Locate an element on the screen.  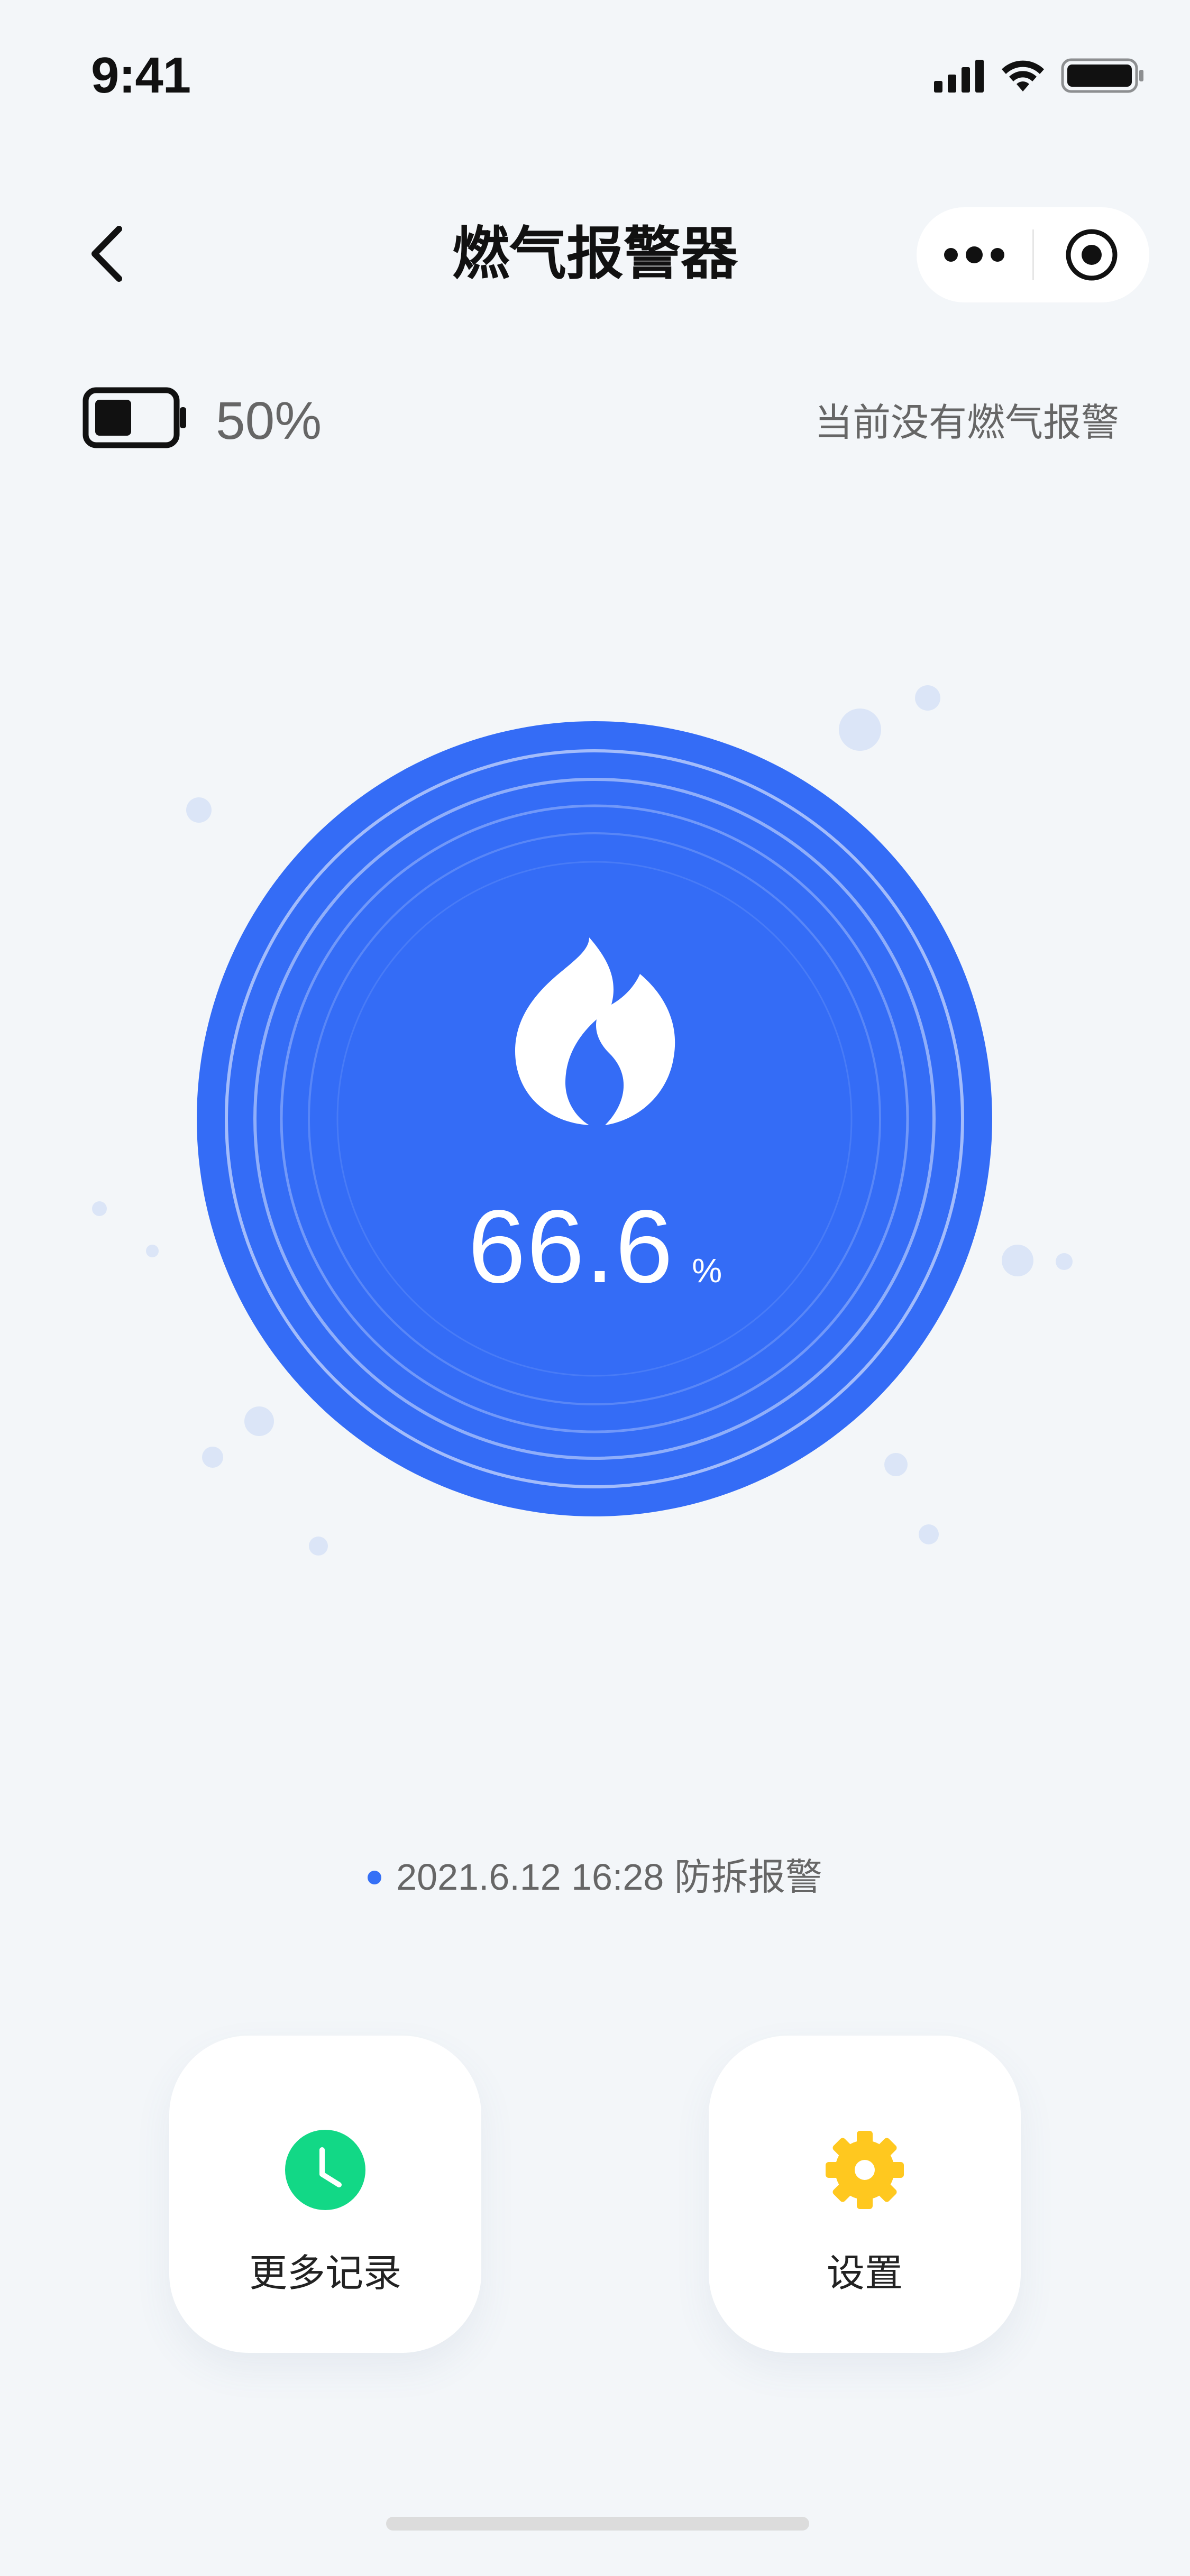
battery-percentage: 50% is located at coordinates (269, 420).